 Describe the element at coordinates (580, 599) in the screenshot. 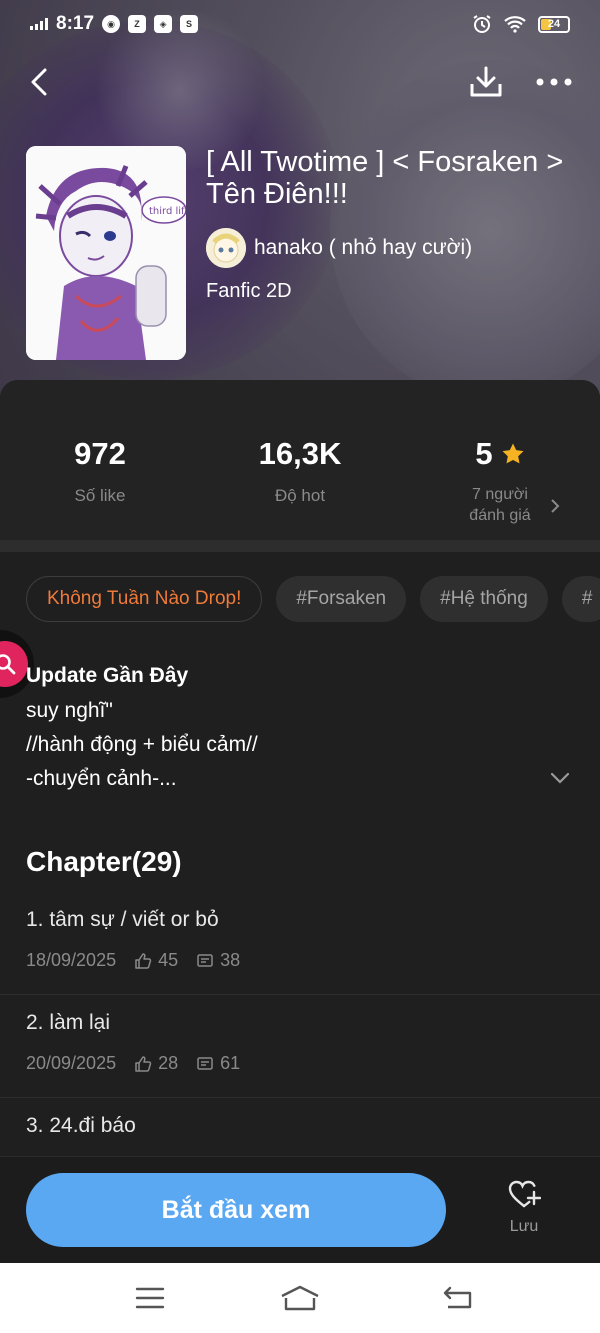

I see `tag-item: #` at that location.